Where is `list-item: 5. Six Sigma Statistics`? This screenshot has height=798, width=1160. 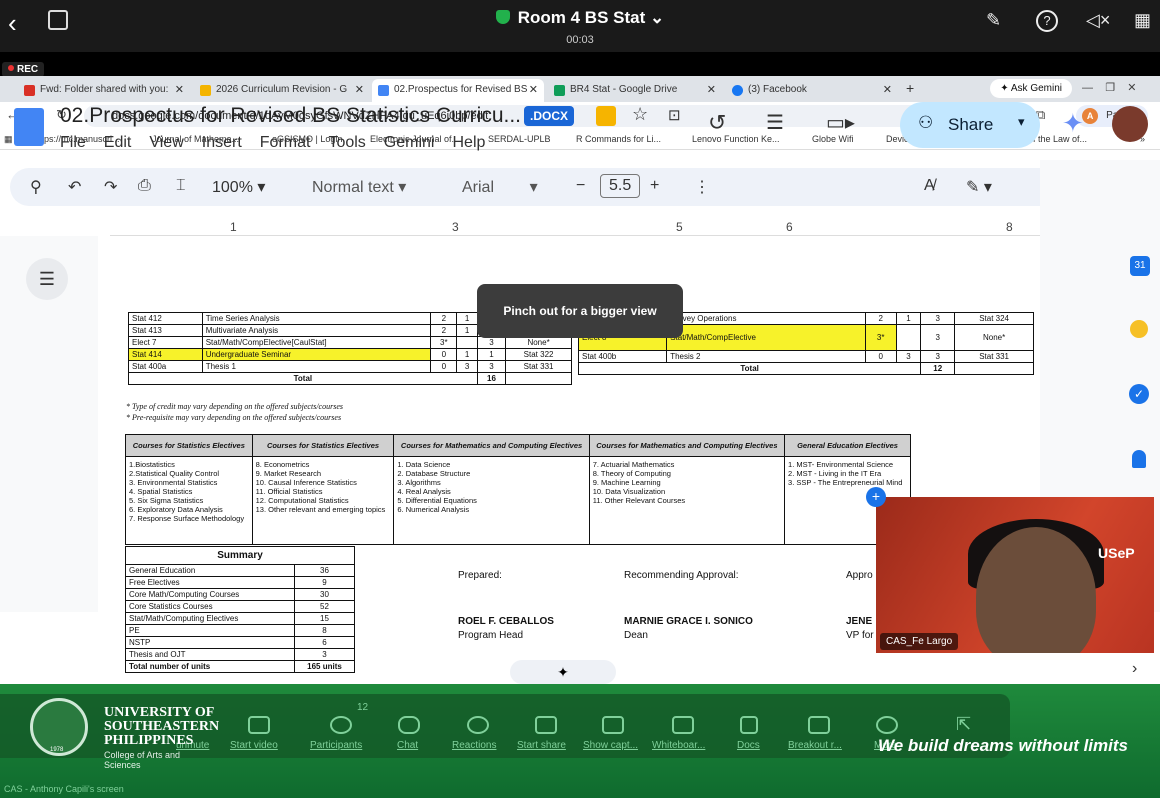 list-item: 5. Six Sigma Statistics is located at coordinates (166, 500).